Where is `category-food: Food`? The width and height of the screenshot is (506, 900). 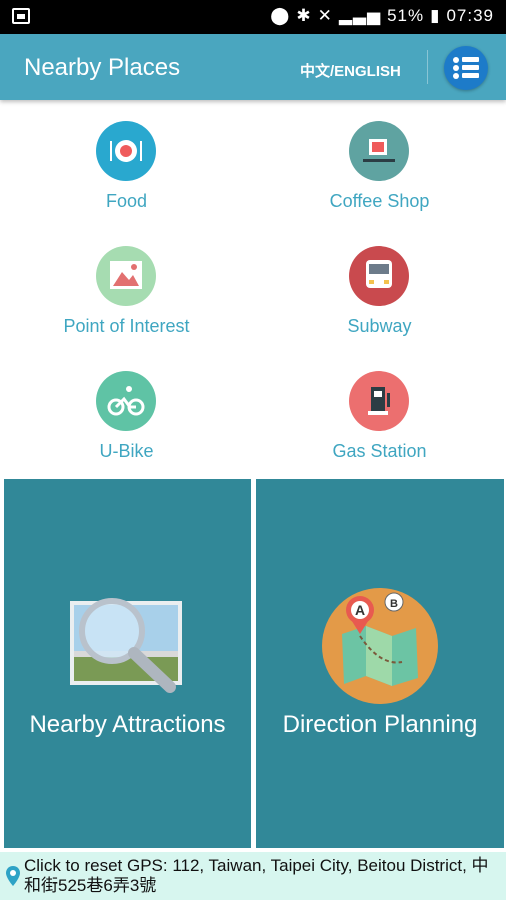 category-food: Food is located at coordinates (126, 181).